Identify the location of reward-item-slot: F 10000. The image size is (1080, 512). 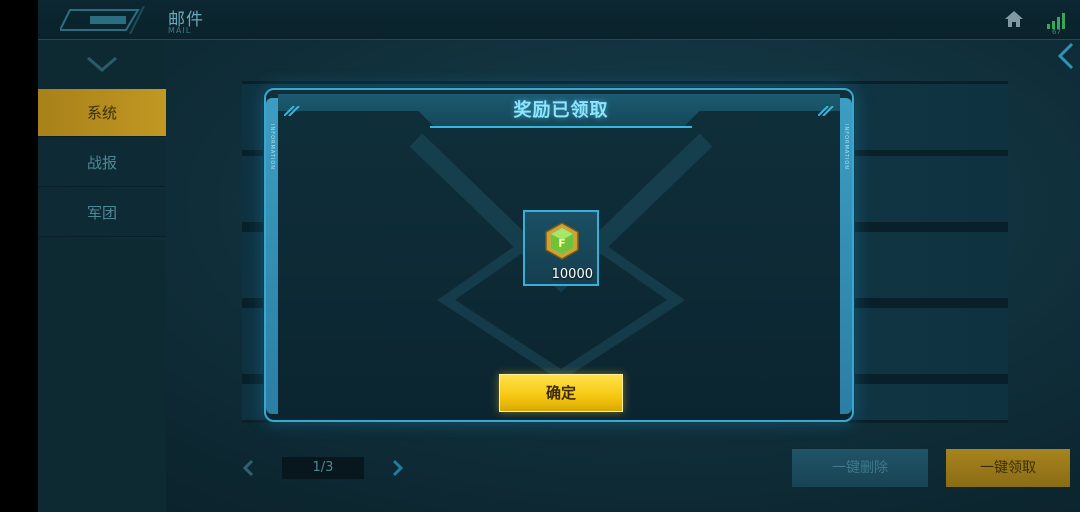
(561, 248).